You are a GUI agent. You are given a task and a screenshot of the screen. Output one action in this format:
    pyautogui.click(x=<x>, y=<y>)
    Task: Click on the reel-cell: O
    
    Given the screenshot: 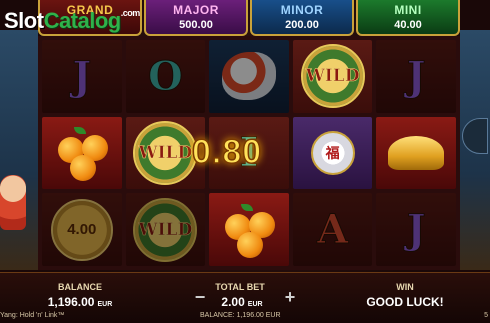 What is the action you would take?
    pyautogui.click(x=165, y=76)
    